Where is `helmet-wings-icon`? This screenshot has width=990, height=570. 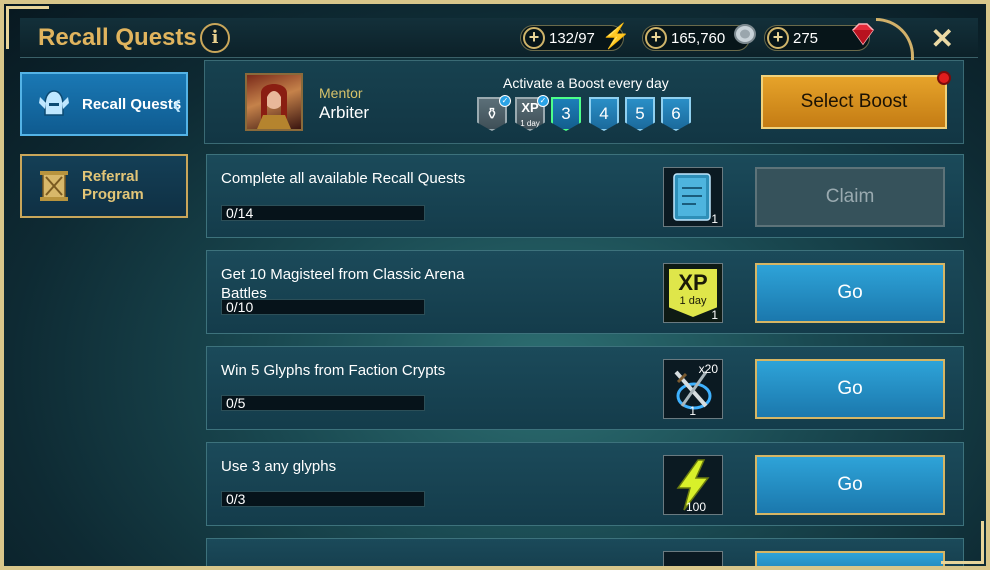 helmet-wings-icon is located at coordinates (54, 104).